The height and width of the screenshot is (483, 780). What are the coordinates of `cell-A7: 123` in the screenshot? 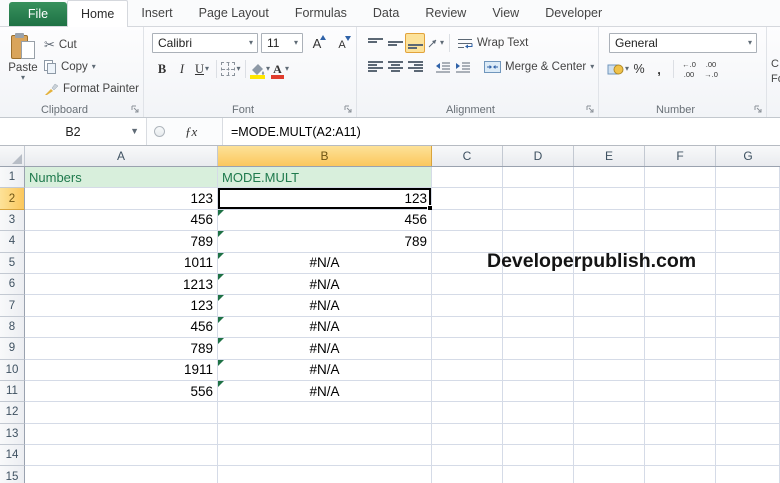 It's located at (121, 306).